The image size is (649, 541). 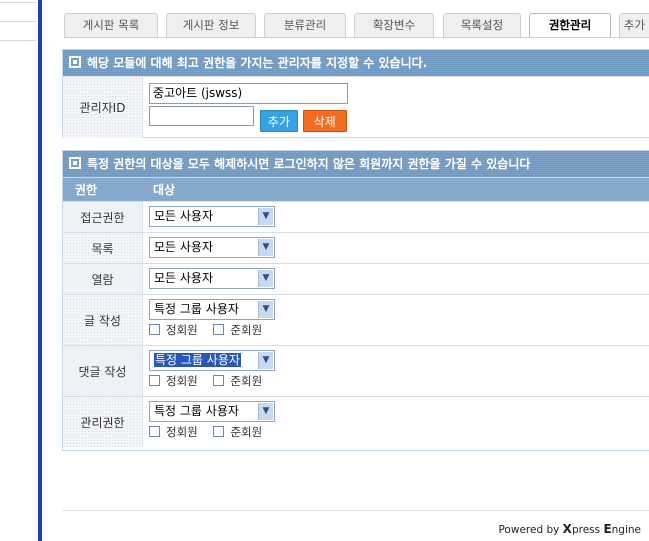 I want to click on tab-permissions: 권한관리, so click(x=570, y=25).